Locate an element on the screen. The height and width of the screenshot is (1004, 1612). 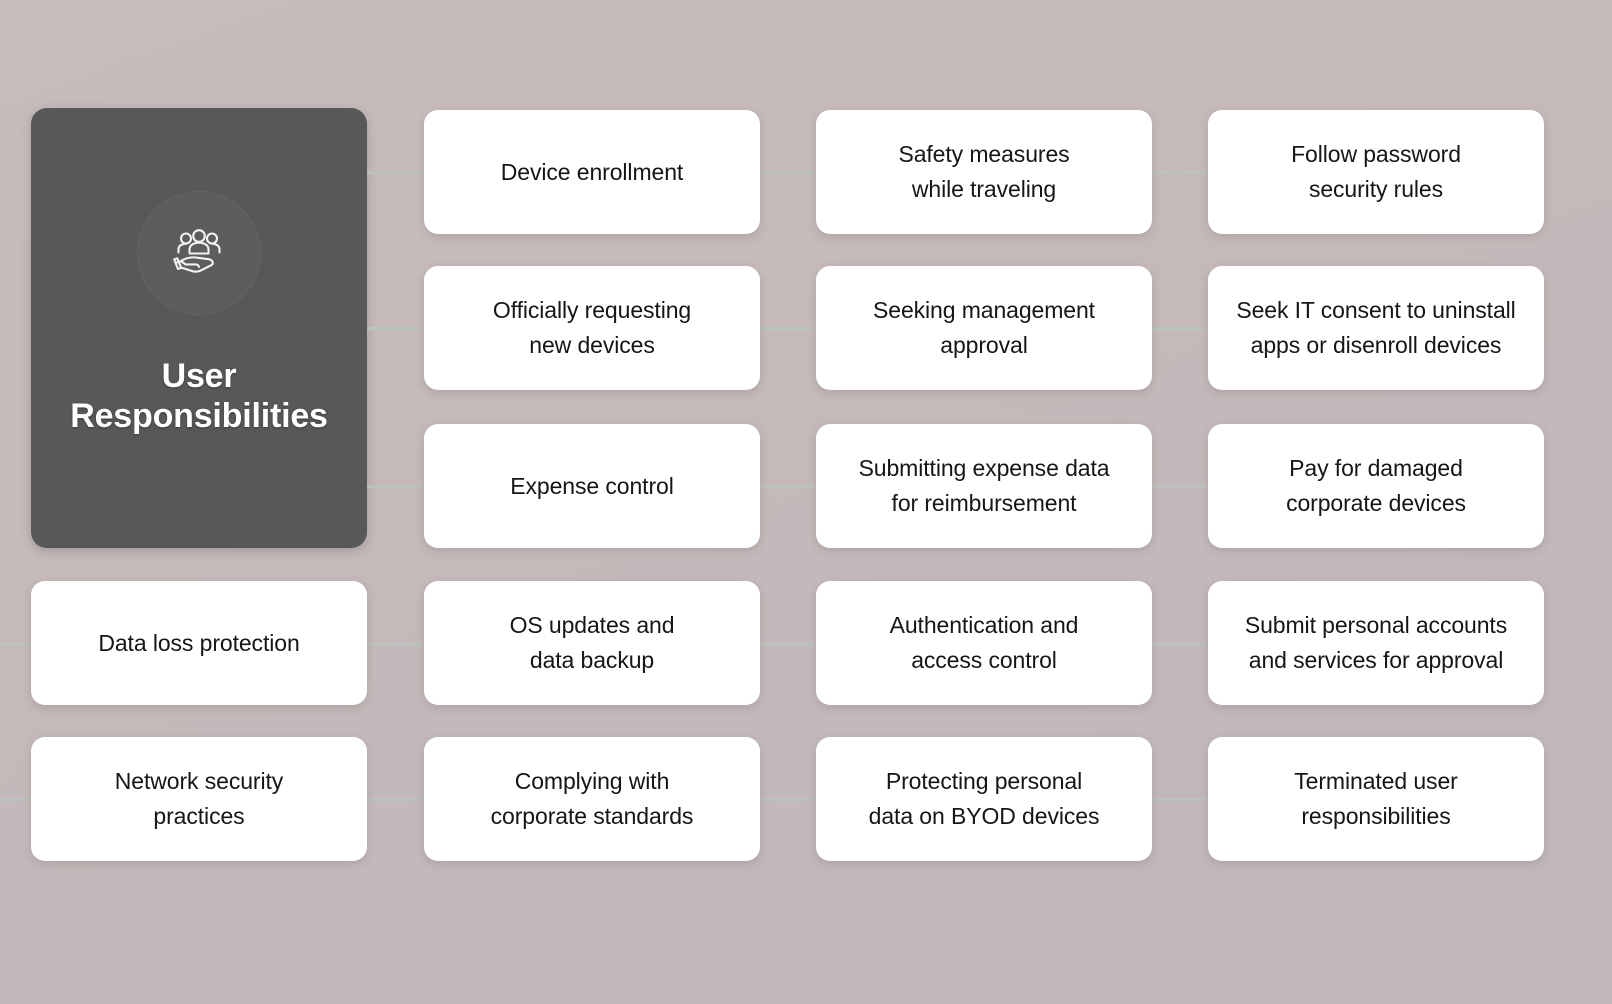
card-expense-control: Expense control is located at coordinates (592, 486).